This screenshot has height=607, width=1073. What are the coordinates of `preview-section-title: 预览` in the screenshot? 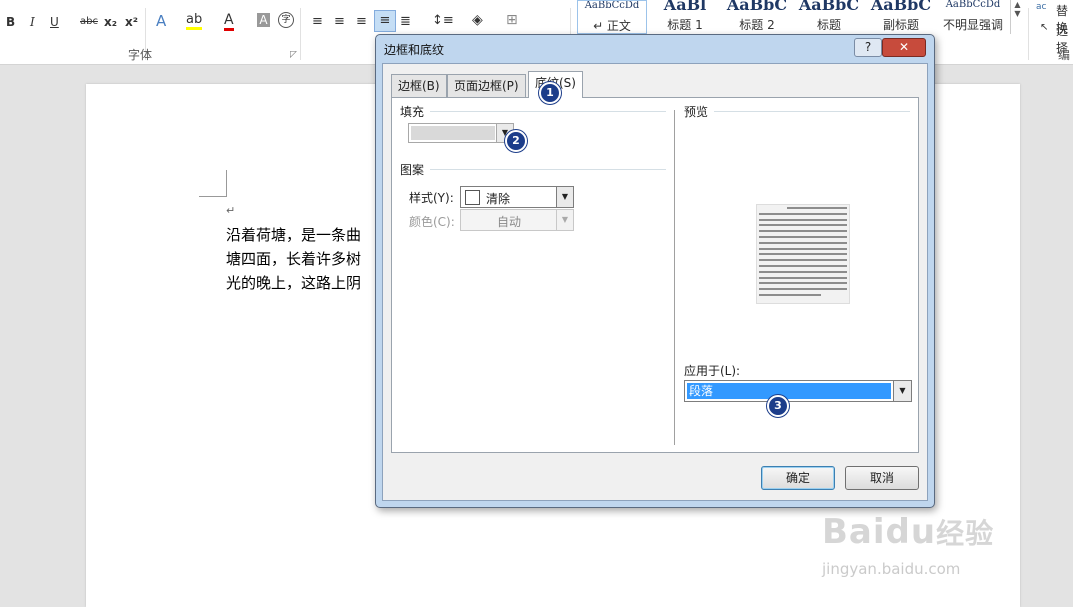 It's located at (696, 112).